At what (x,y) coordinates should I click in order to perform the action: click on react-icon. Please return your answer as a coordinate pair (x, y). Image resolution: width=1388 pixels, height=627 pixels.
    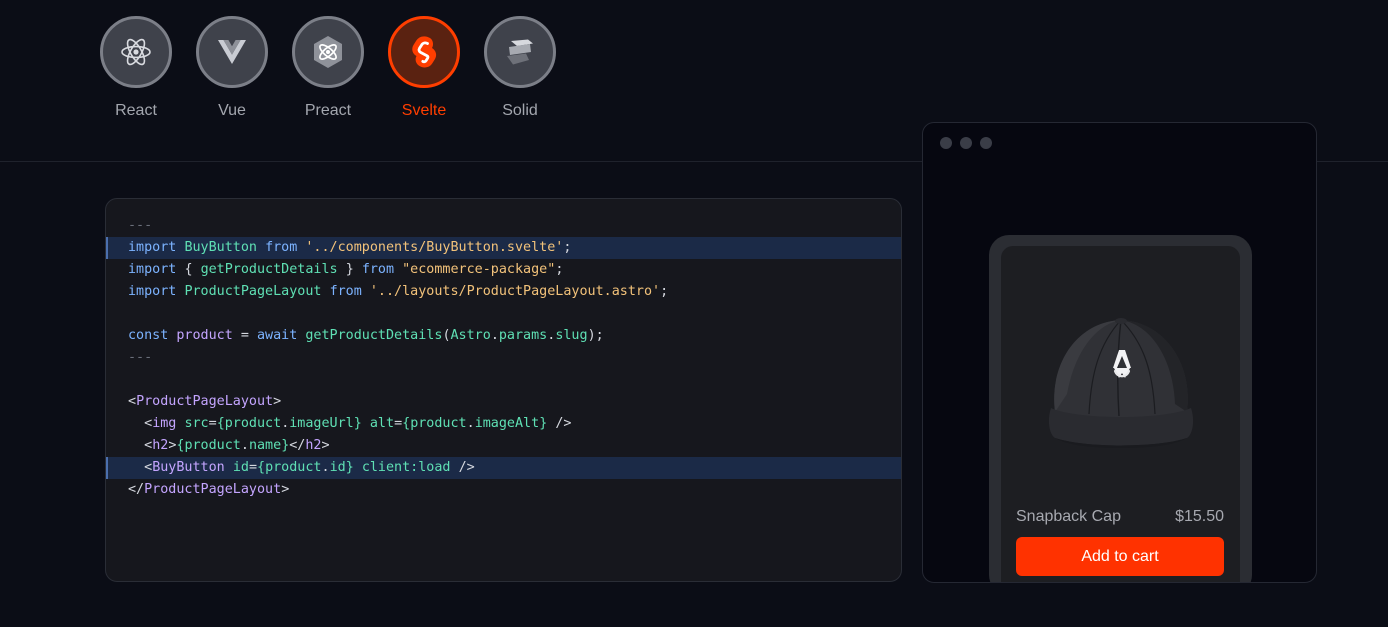
    Looking at the image, I should click on (136, 52).